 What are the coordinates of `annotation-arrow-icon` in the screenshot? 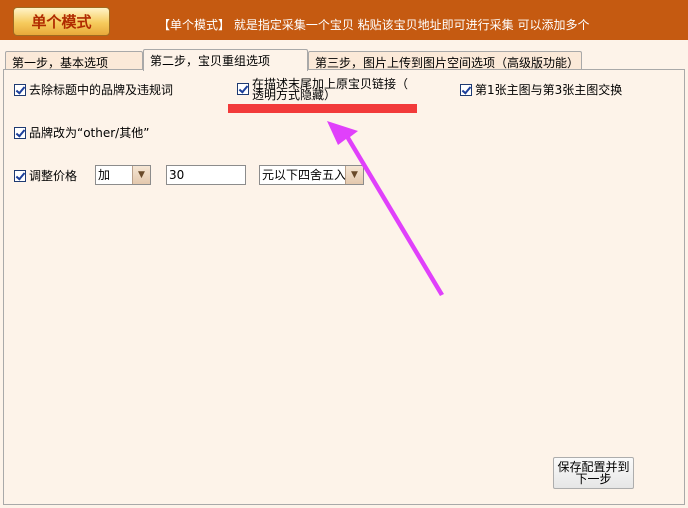 It's located at (385, 208).